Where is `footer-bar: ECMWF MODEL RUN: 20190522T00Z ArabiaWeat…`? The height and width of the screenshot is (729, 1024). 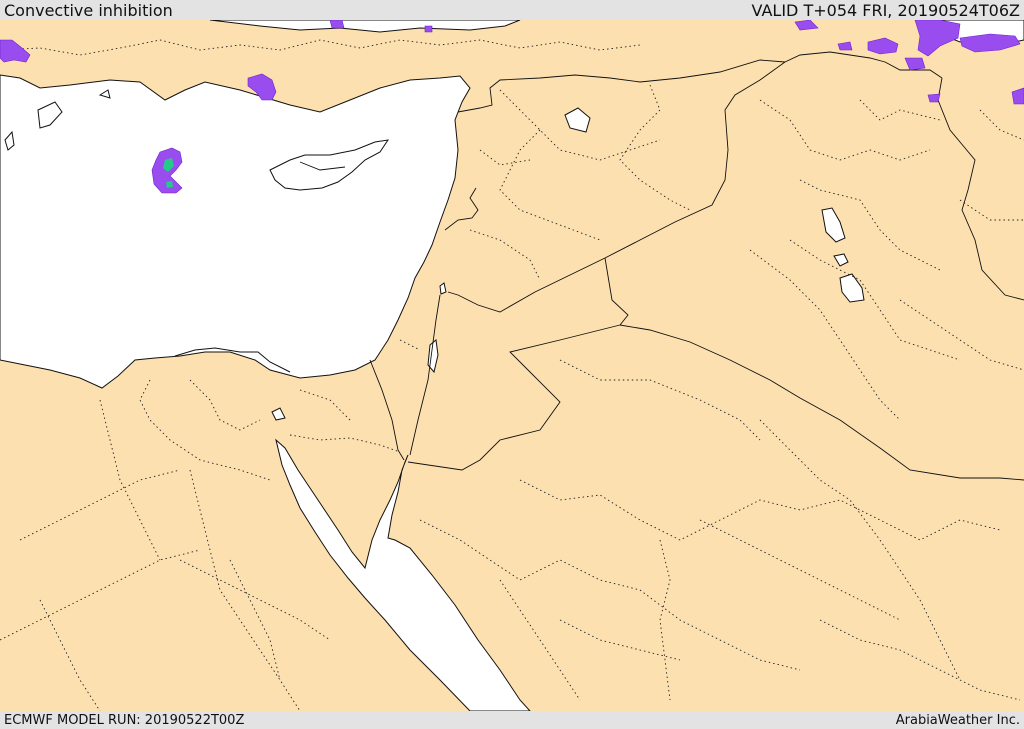 footer-bar: ECMWF MODEL RUN: 20190522T00Z ArabiaWeat… is located at coordinates (512, 720).